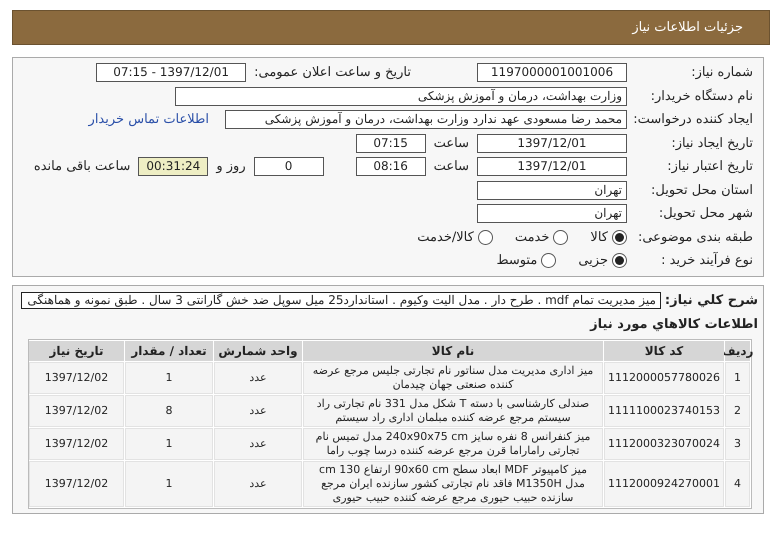 This screenshot has width=770, height=545. What do you see at coordinates (258, 350) in the screenshot?
I see `column-header: واحد شمارش` at bounding box center [258, 350].